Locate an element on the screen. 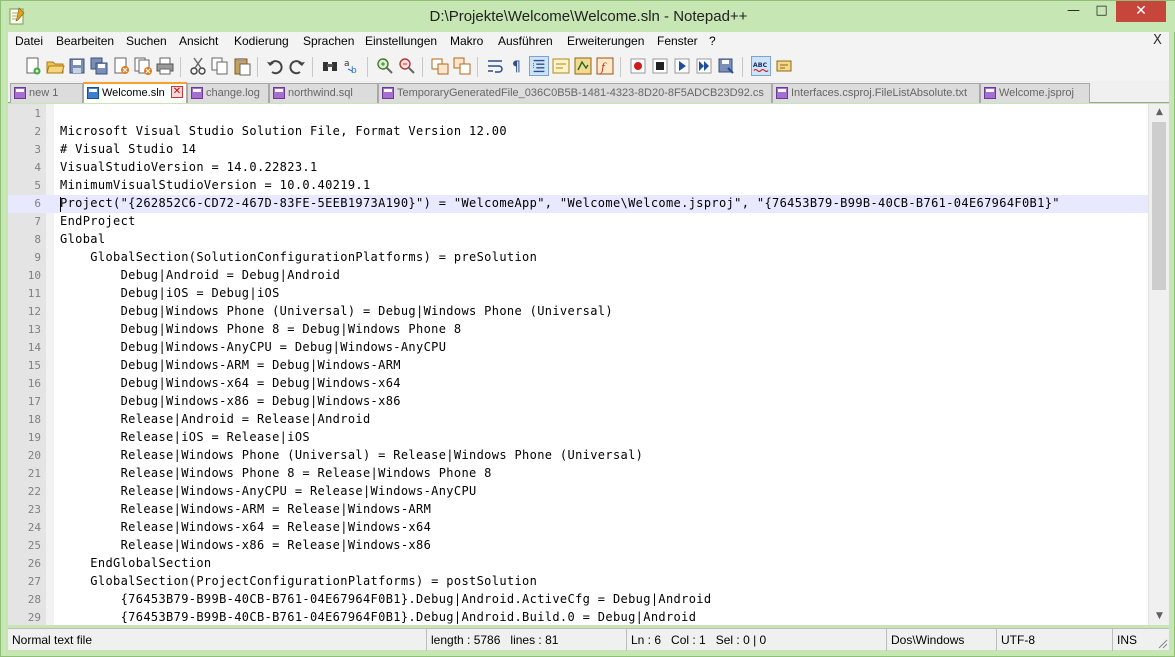 The height and width of the screenshot is (657, 1175). editor-line: 17 Debug|Windows-x86 = Debug|Windows-x86 is located at coordinates (578, 402).